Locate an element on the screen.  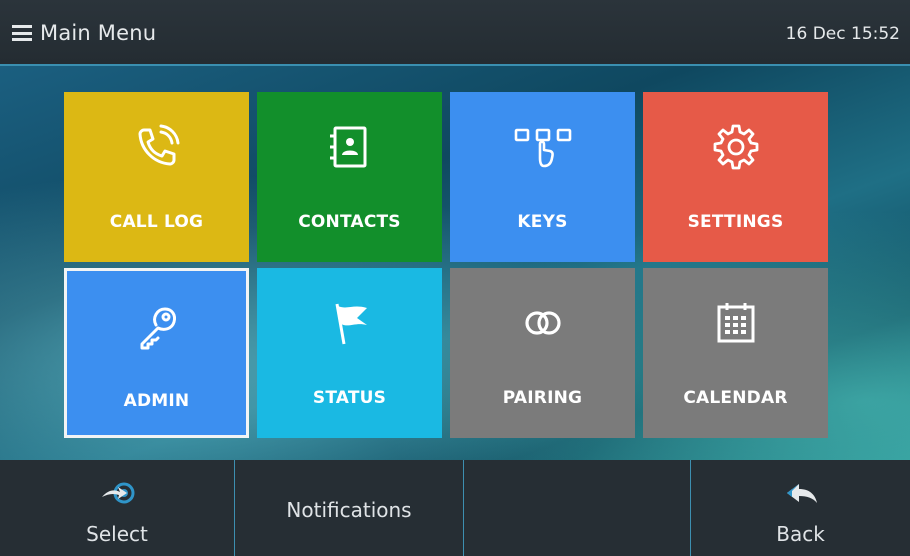
date-time: 16 Dec 15:52 is located at coordinates (842, 34).